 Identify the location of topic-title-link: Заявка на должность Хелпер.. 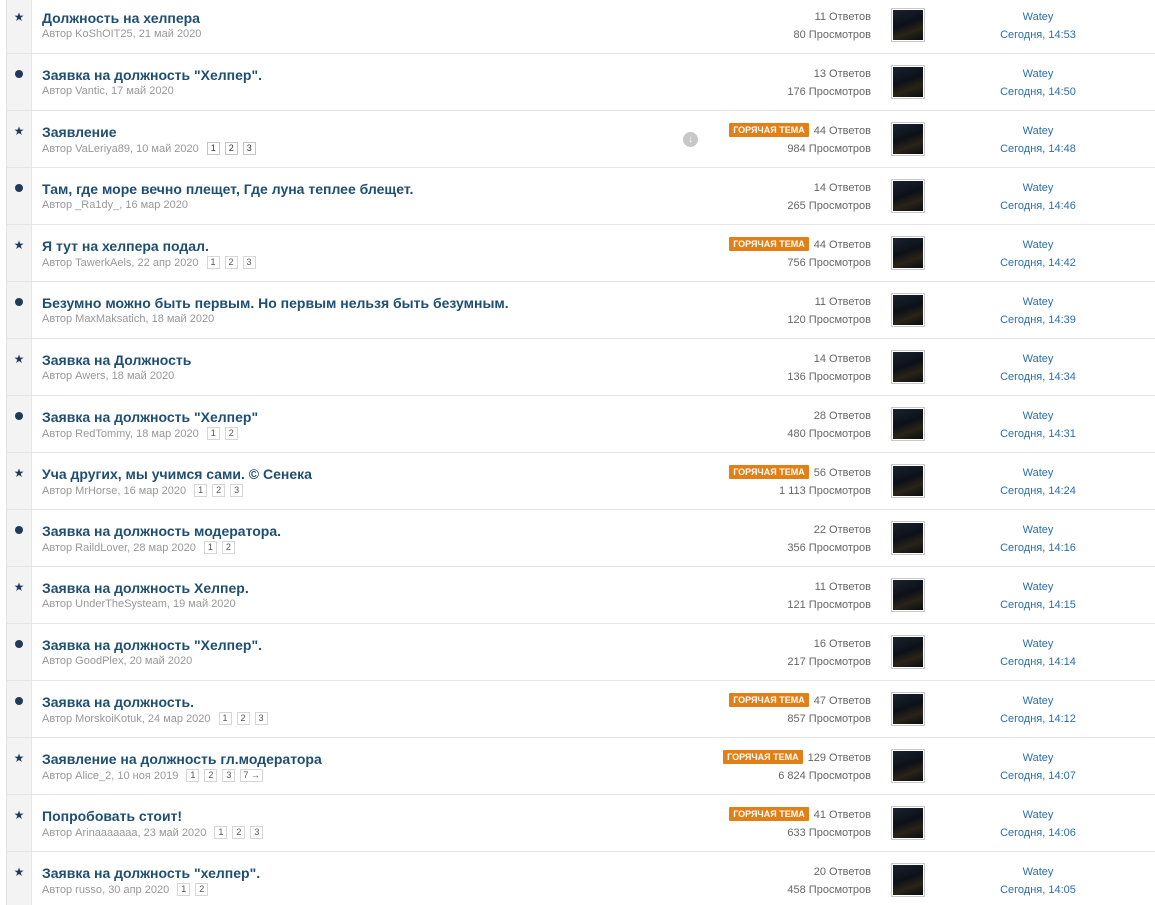
(145, 588).